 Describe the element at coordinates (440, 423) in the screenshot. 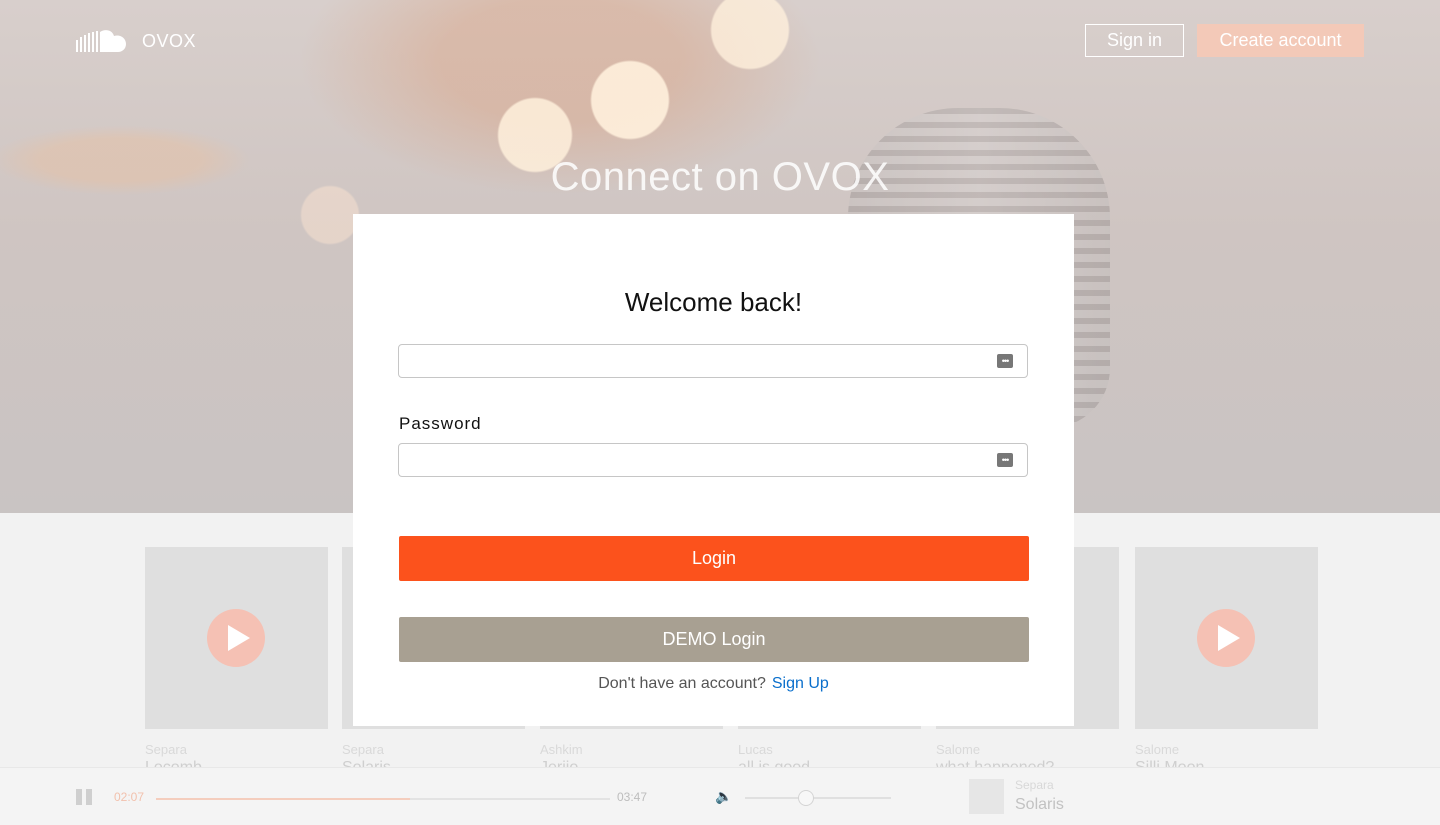

I see `password-label: Password` at that location.